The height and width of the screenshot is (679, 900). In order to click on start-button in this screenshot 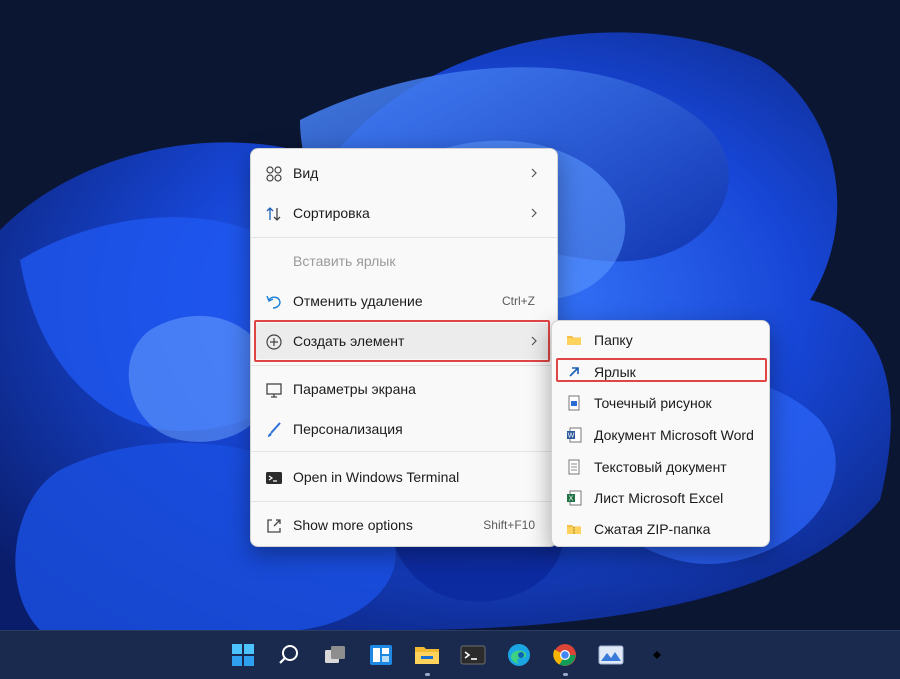, I will do `click(243, 655)`.